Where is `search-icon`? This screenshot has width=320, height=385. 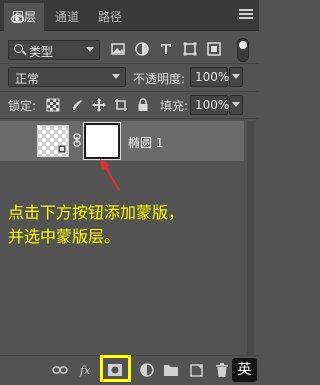 search-icon is located at coordinates (18, 48).